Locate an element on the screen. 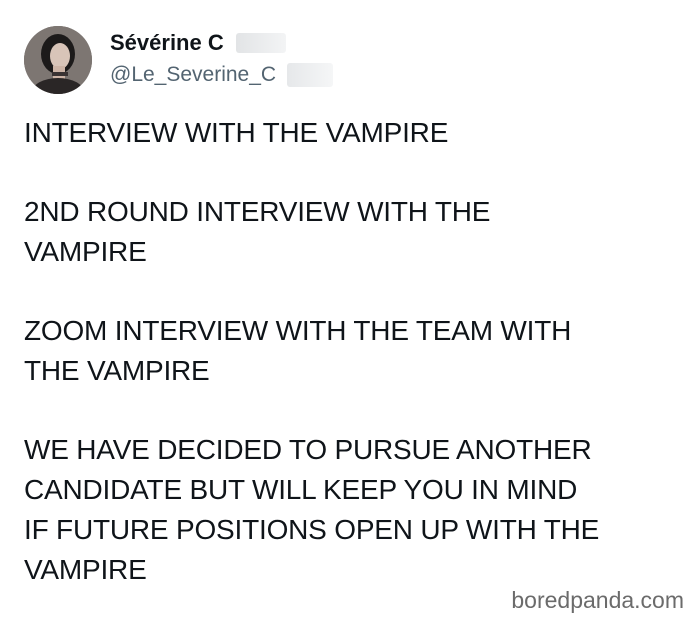 This screenshot has height=622, width=700. name-redaction is located at coordinates (261, 43).